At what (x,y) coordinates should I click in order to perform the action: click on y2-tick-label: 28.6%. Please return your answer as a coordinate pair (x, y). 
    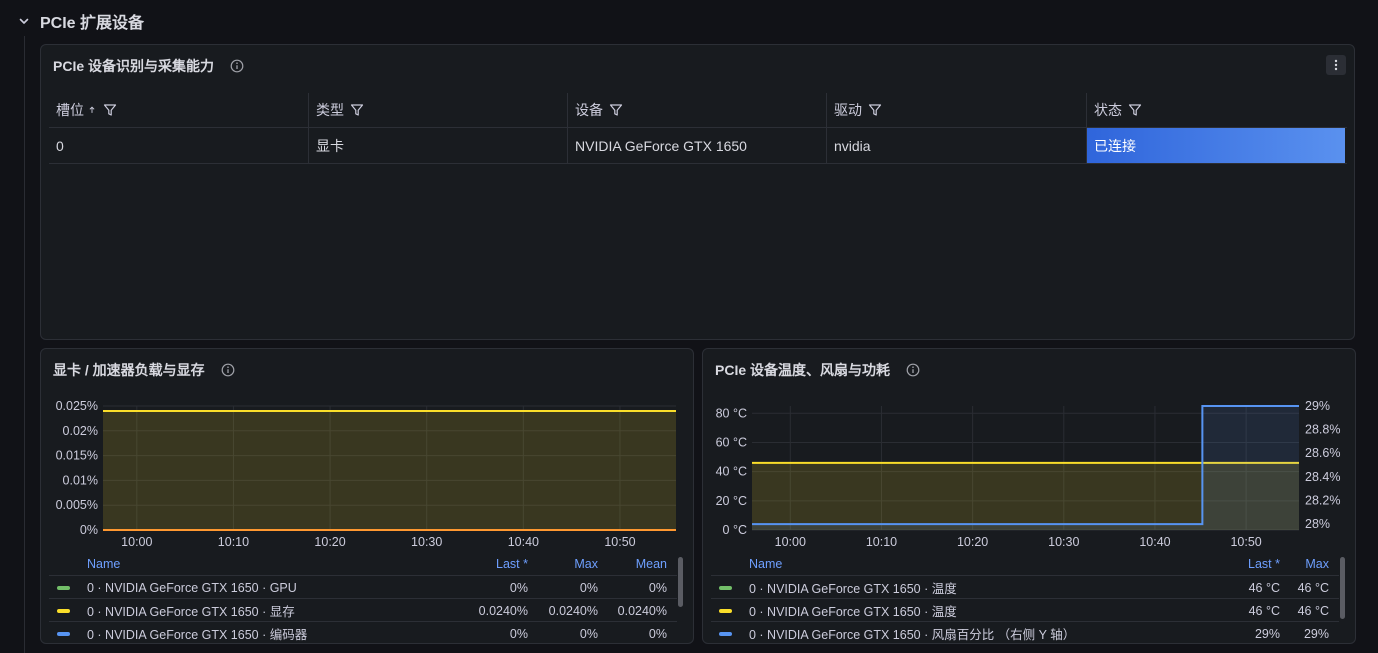
    Looking at the image, I should click on (1322, 453).